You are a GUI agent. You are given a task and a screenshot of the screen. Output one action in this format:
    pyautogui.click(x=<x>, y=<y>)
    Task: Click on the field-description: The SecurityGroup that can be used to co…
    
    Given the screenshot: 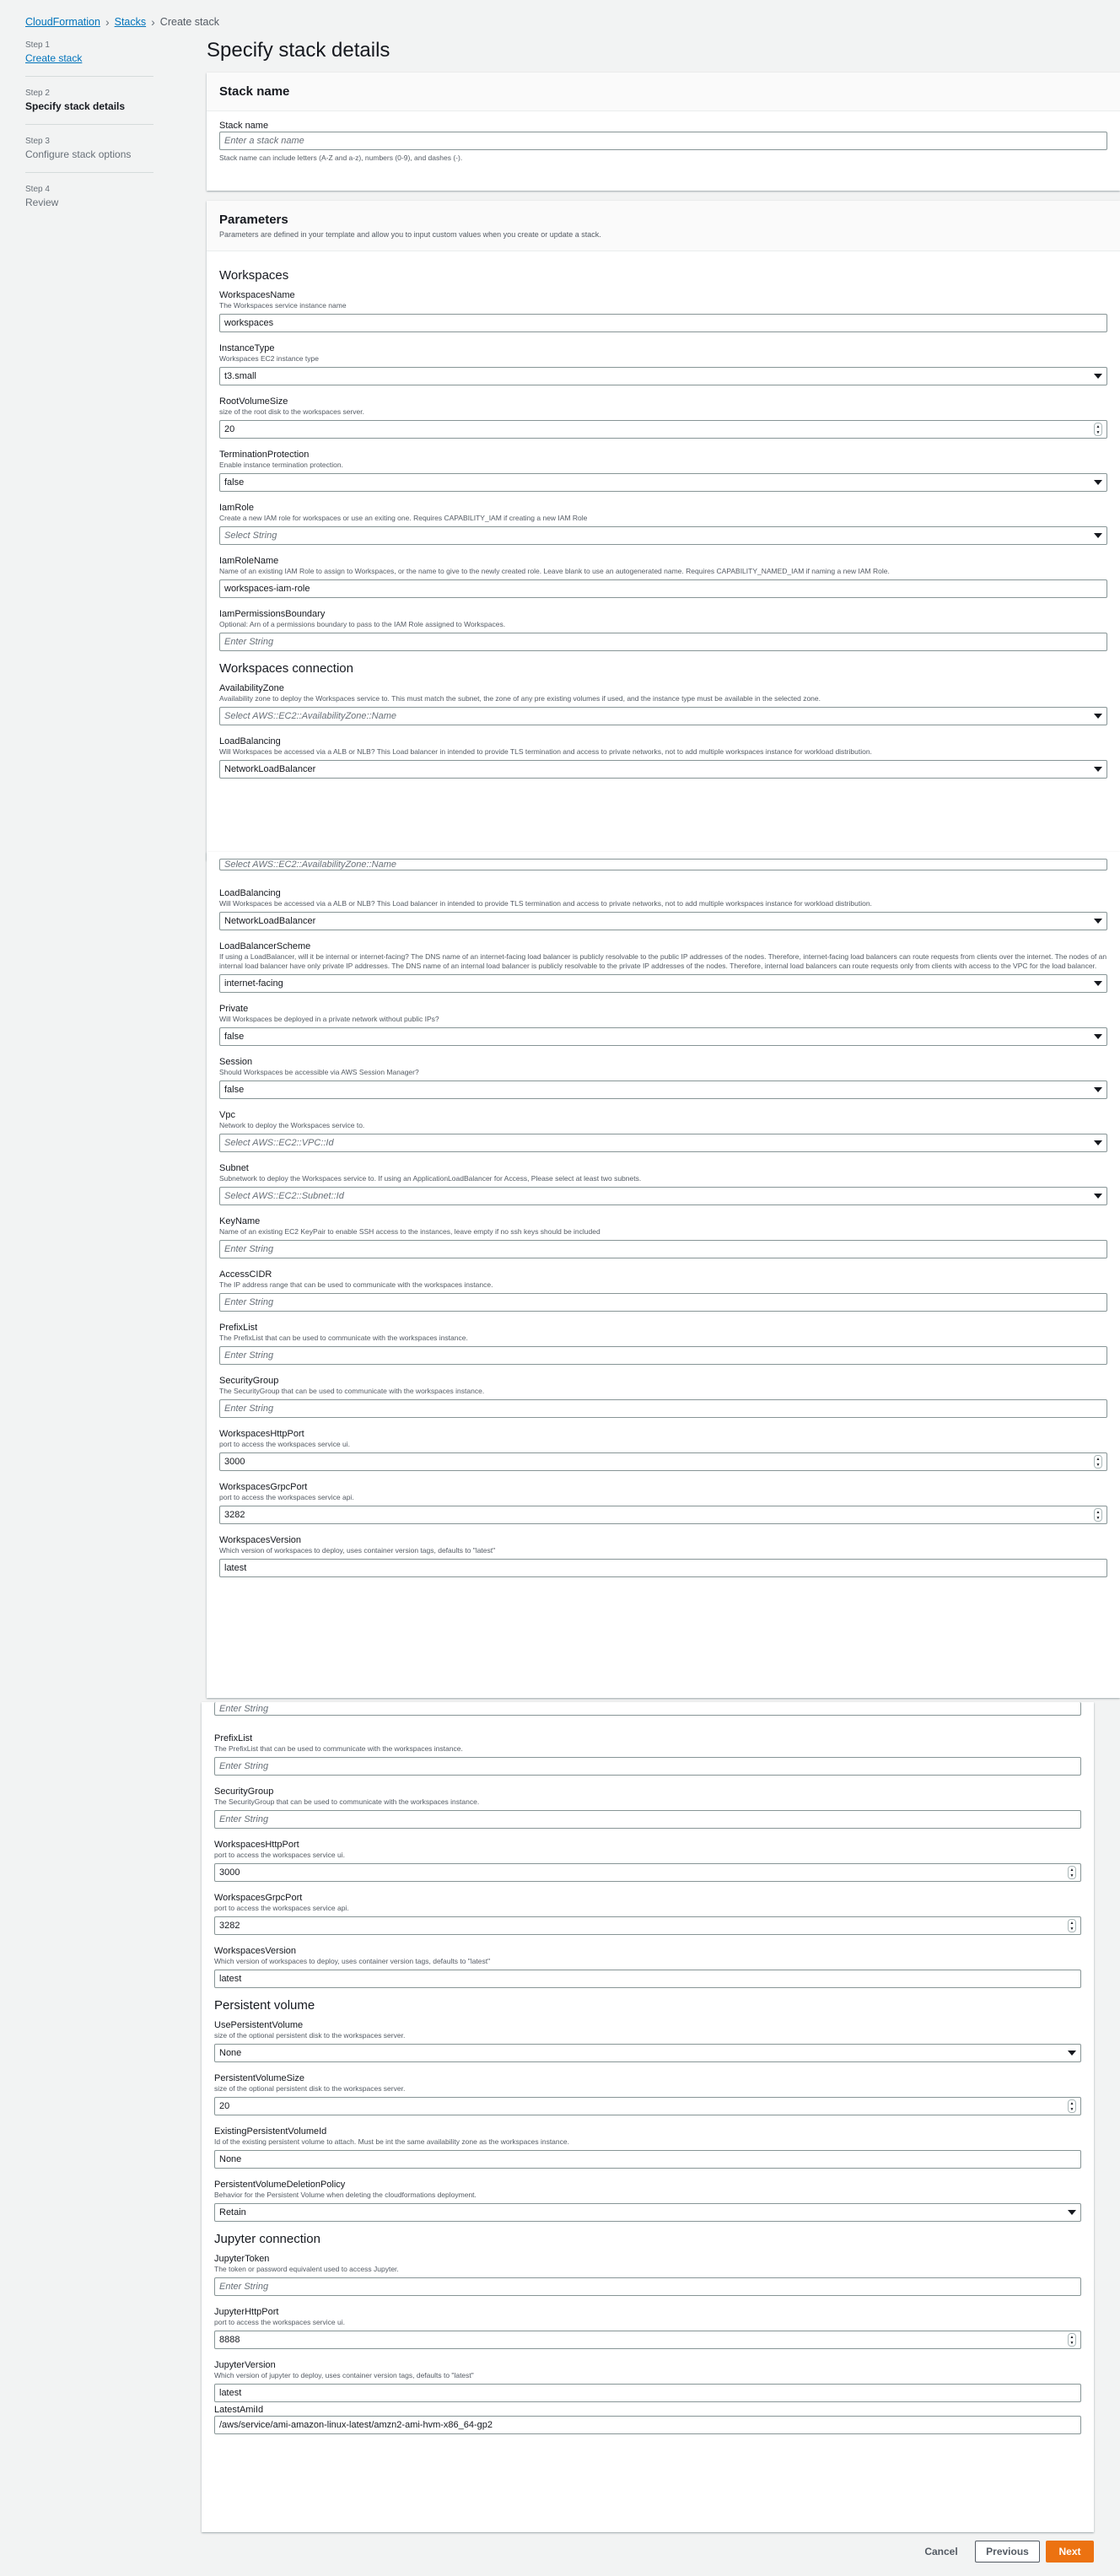 What is the action you would take?
    pyautogui.click(x=352, y=1391)
    